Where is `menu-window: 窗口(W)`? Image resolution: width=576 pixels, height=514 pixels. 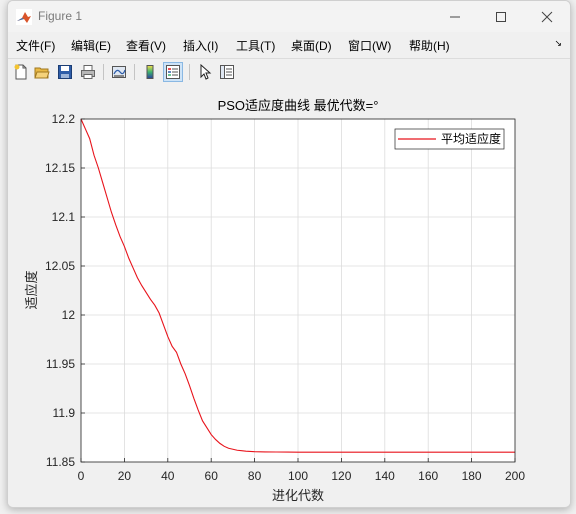 menu-window: 窗口(W) is located at coordinates (369, 45).